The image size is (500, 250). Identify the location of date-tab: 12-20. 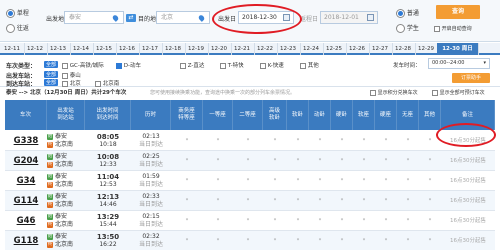
(219, 49).